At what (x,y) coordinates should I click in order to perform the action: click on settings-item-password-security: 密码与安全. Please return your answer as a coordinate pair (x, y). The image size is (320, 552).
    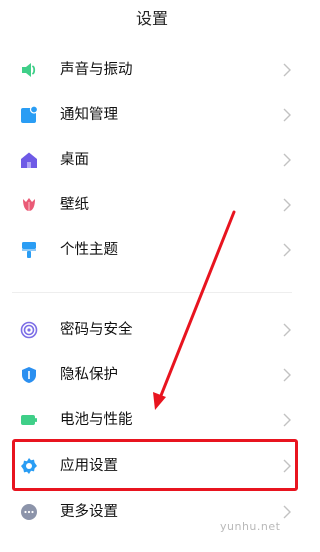
    Looking at the image, I should click on (152, 329).